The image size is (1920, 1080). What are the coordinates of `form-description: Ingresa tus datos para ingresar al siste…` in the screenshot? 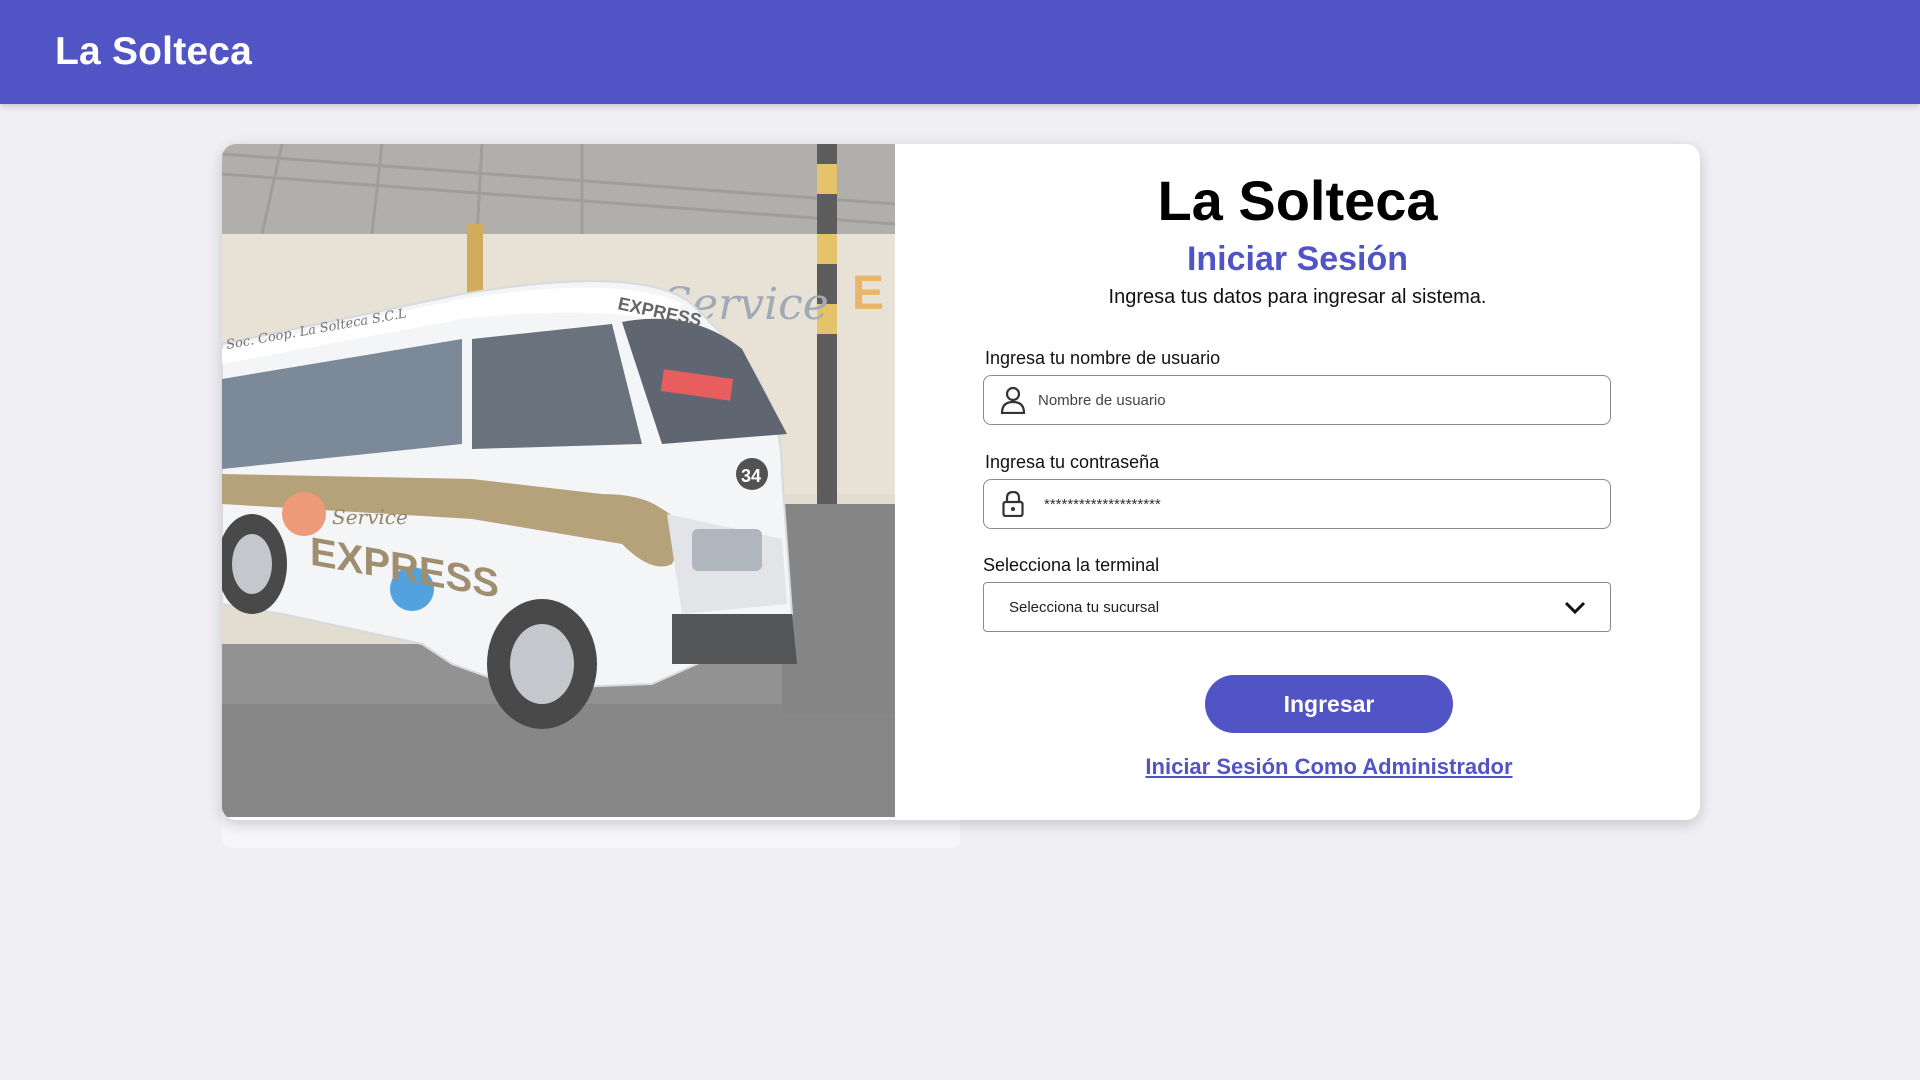 It's located at (1297, 297).